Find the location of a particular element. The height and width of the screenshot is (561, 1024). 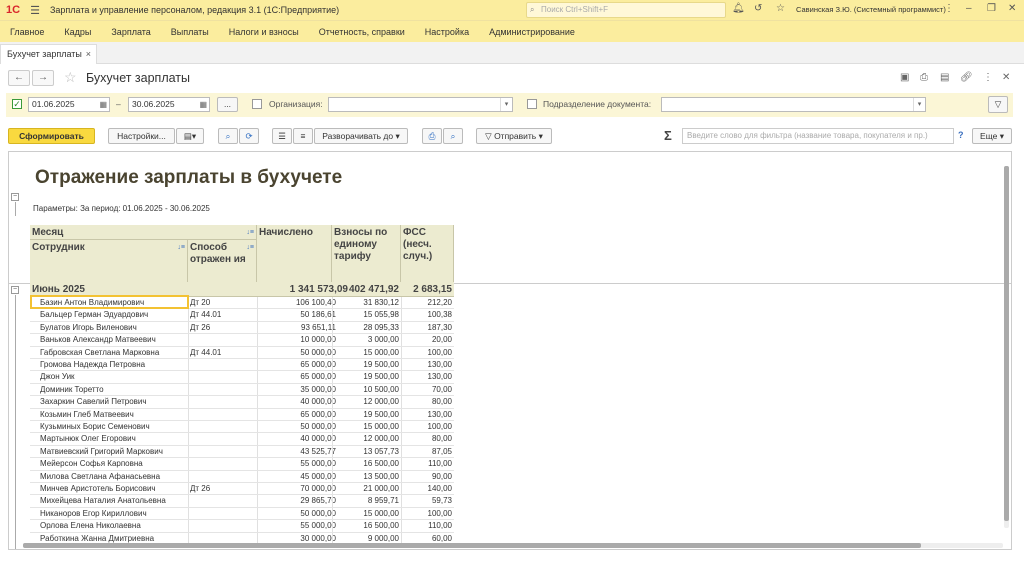

fss-cell: 80,00 is located at coordinates (442, 438).